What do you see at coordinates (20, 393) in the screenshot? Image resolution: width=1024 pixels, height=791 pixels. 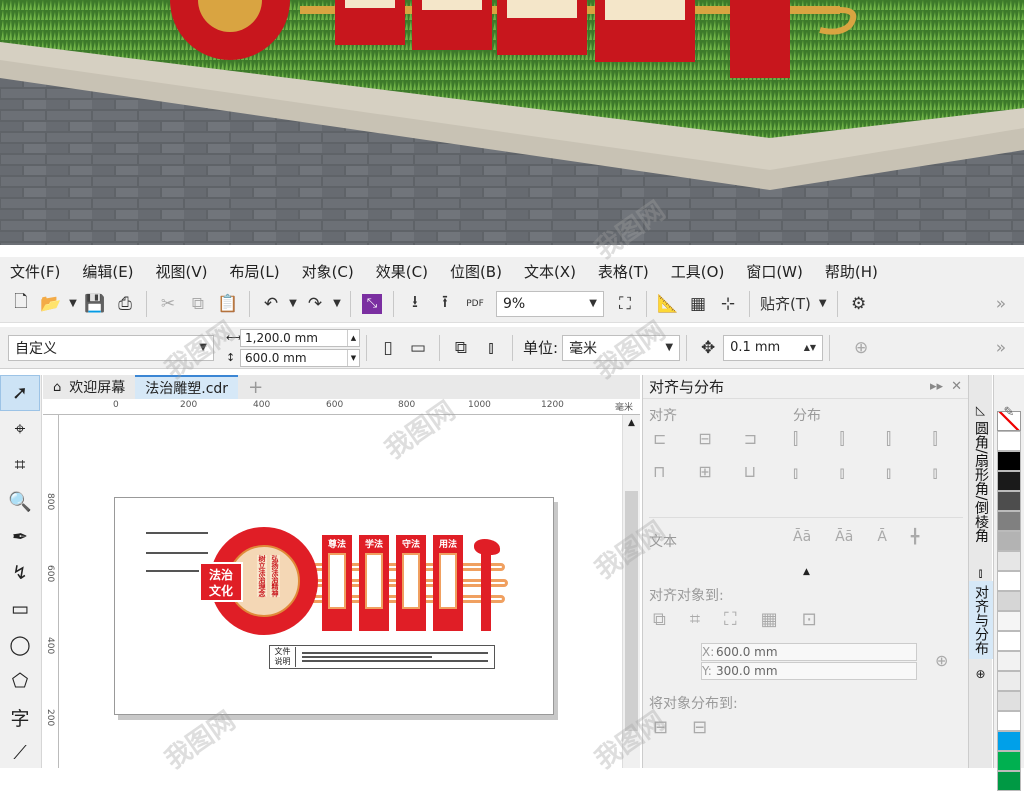 I see `pick-tool-icon: ➚` at bounding box center [20, 393].